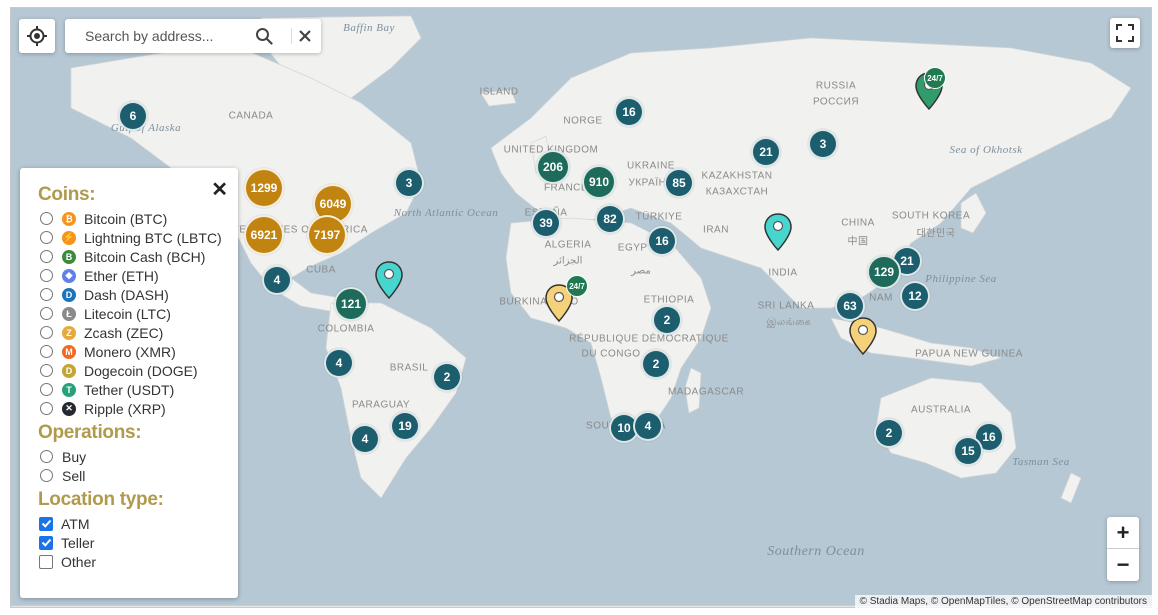 The width and height of the screenshot is (1158, 615). Describe the element at coordinates (553, 167) in the screenshot. I see `atm-cluster-marker: 206` at that location.